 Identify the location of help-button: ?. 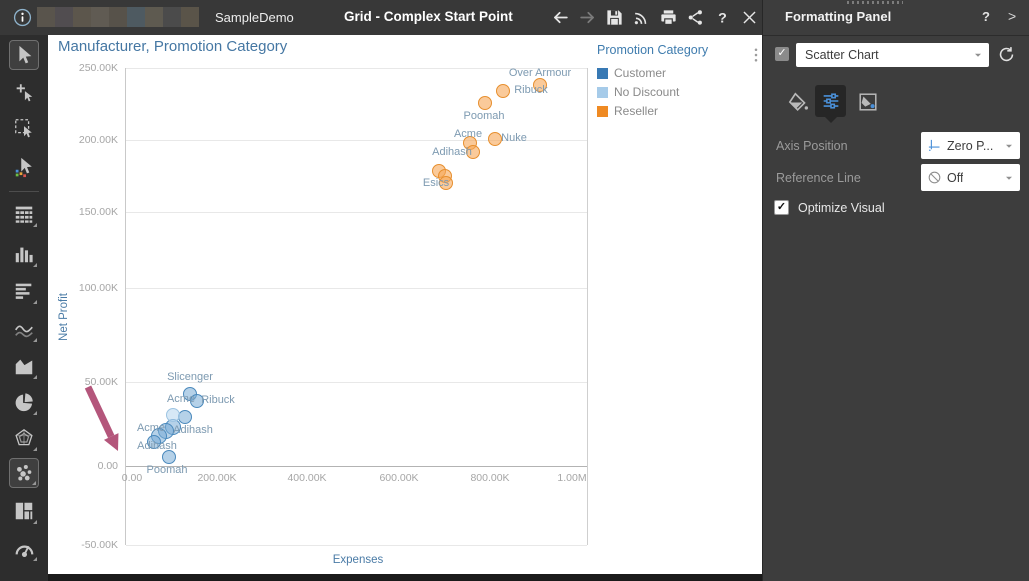
(722, 17).